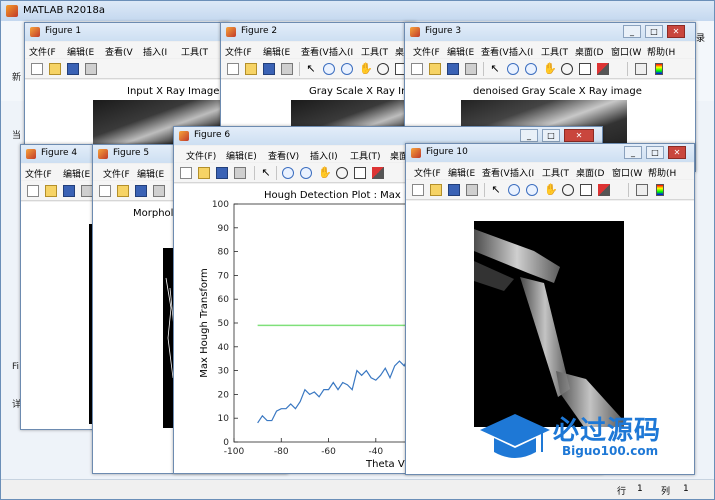 This screenshot has width=715, height=500. Describe the element at coordinates (127, 32) in the screenshot. I see `figure-title-bar: Figure 1` at that location.